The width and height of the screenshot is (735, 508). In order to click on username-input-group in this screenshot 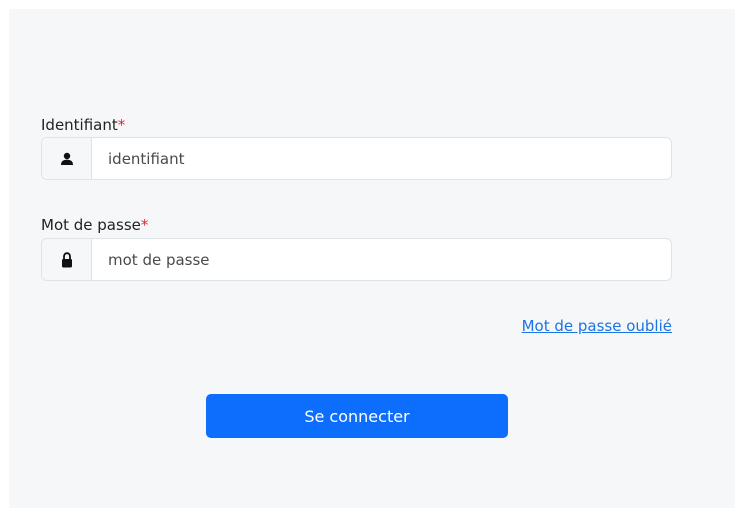, I will do `click(356, 158)`.